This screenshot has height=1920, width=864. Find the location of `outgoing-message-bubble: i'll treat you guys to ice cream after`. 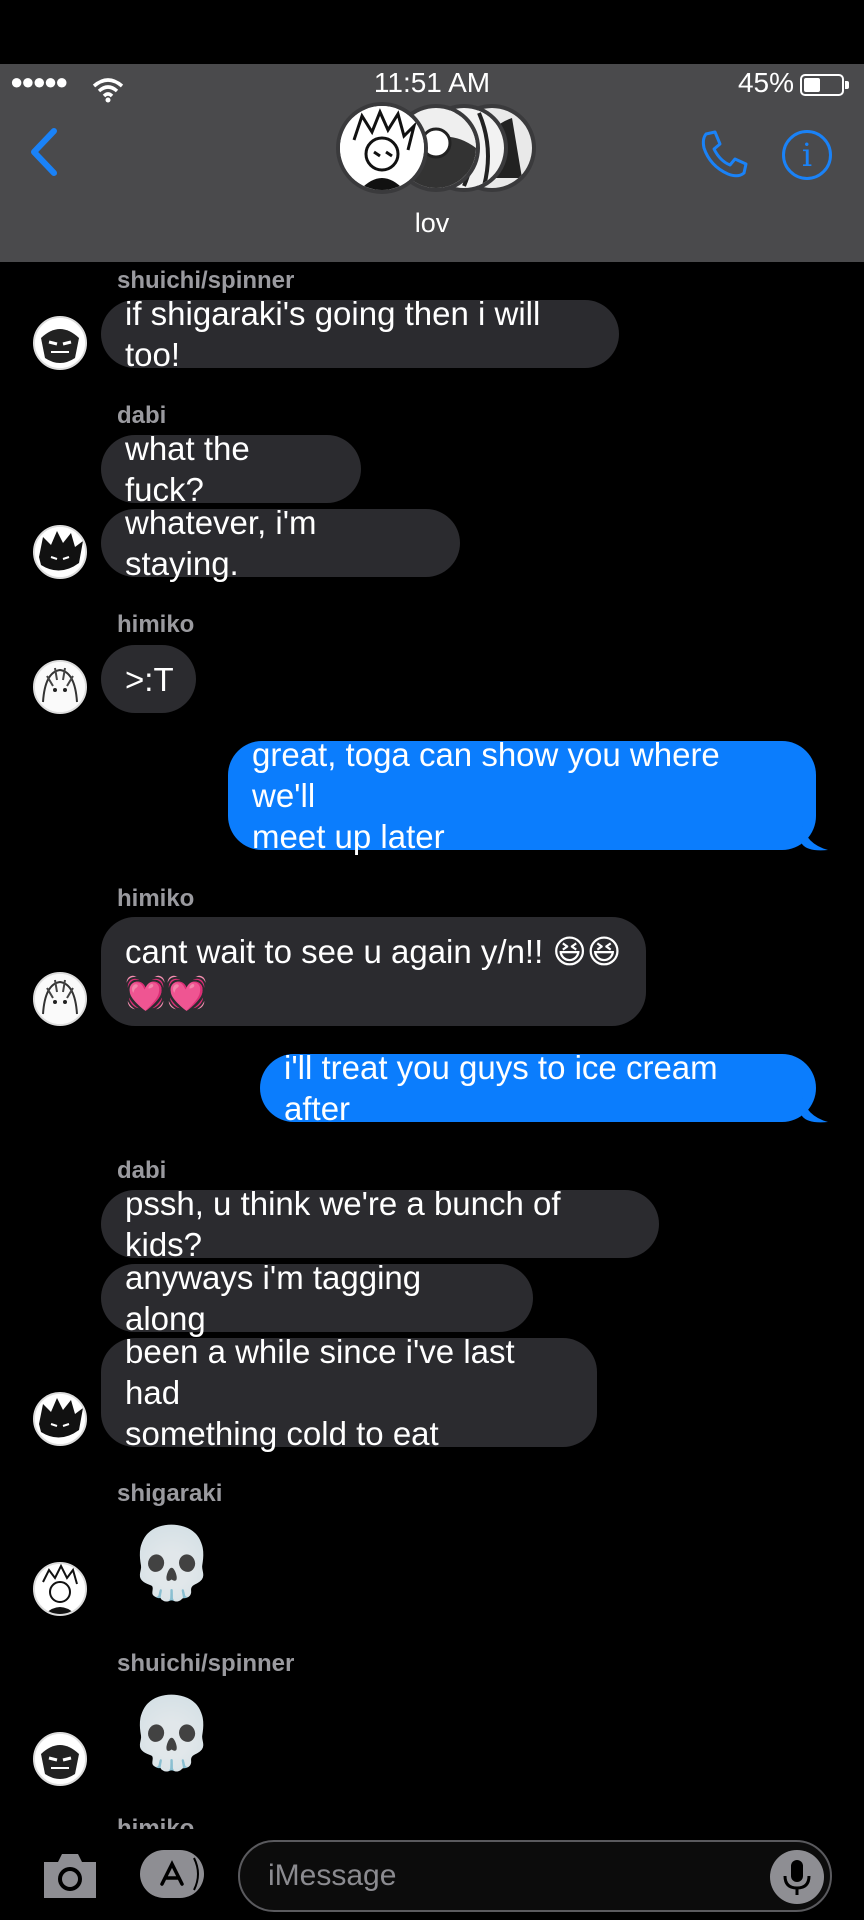

outgoing-message-bubble: i'll treat you guys to ice cream after is located at coordinates (538, 1088).